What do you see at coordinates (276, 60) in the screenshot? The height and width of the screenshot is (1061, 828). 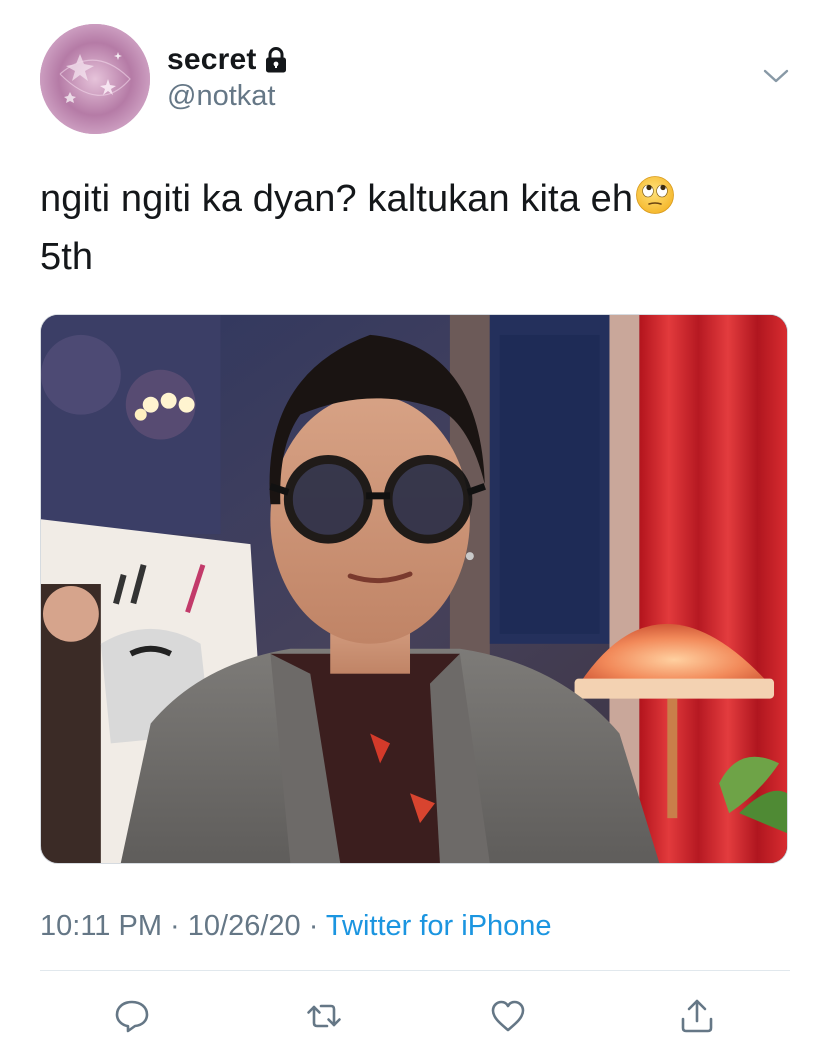 I see `lock-icon` at bounding box center [276, 60].